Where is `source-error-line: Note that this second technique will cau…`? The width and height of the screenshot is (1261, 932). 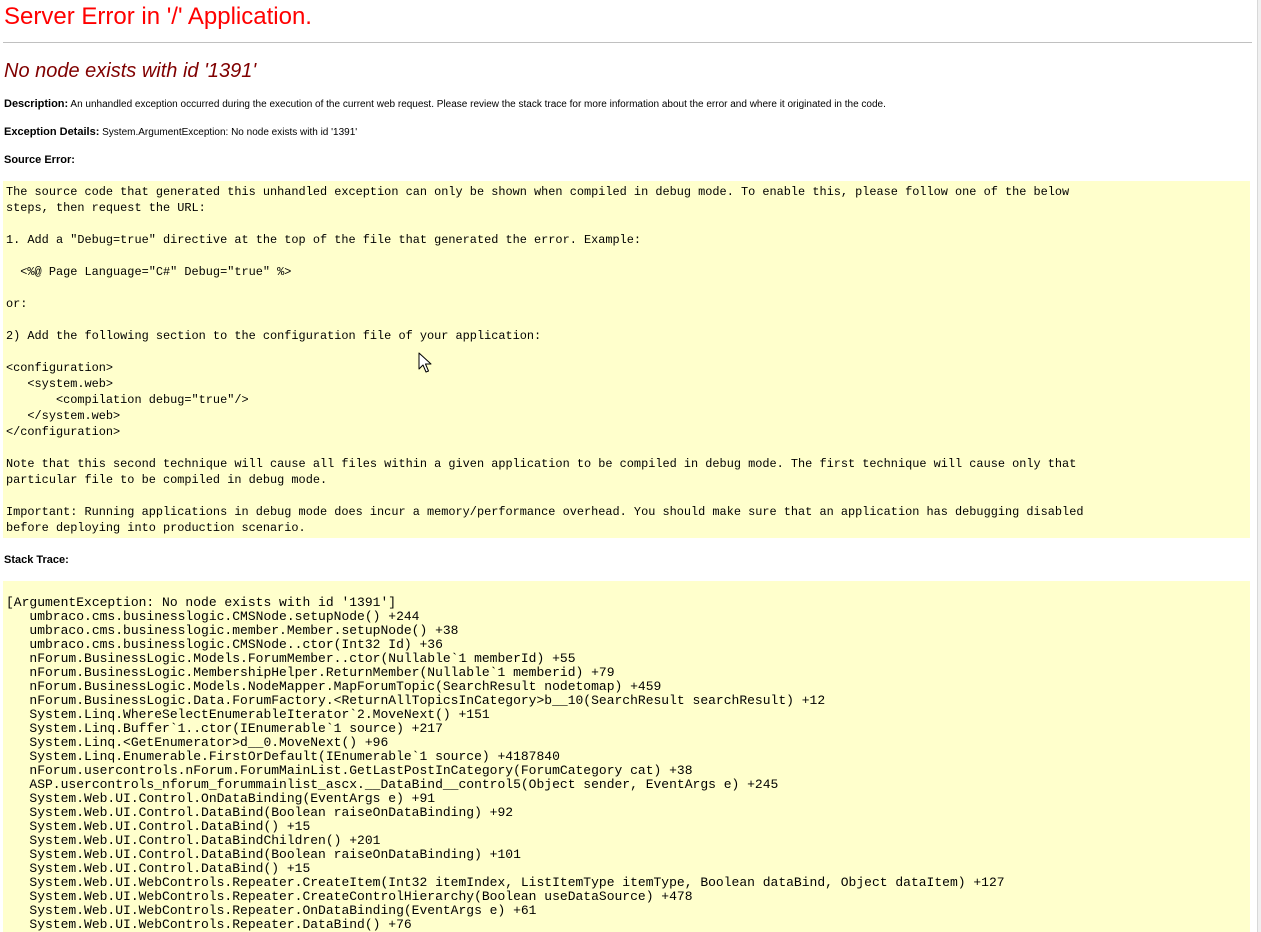
source-error-line: Note that this second technique will cau… is located at coordinates (541, 464).